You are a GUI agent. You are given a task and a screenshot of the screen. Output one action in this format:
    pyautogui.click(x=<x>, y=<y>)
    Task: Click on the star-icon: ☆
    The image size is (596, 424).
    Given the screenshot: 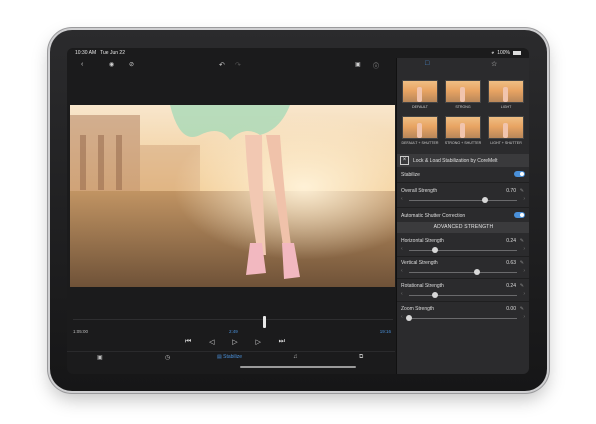 What is the action you would take?
    pyautogui.click(x=494, y=64)
    